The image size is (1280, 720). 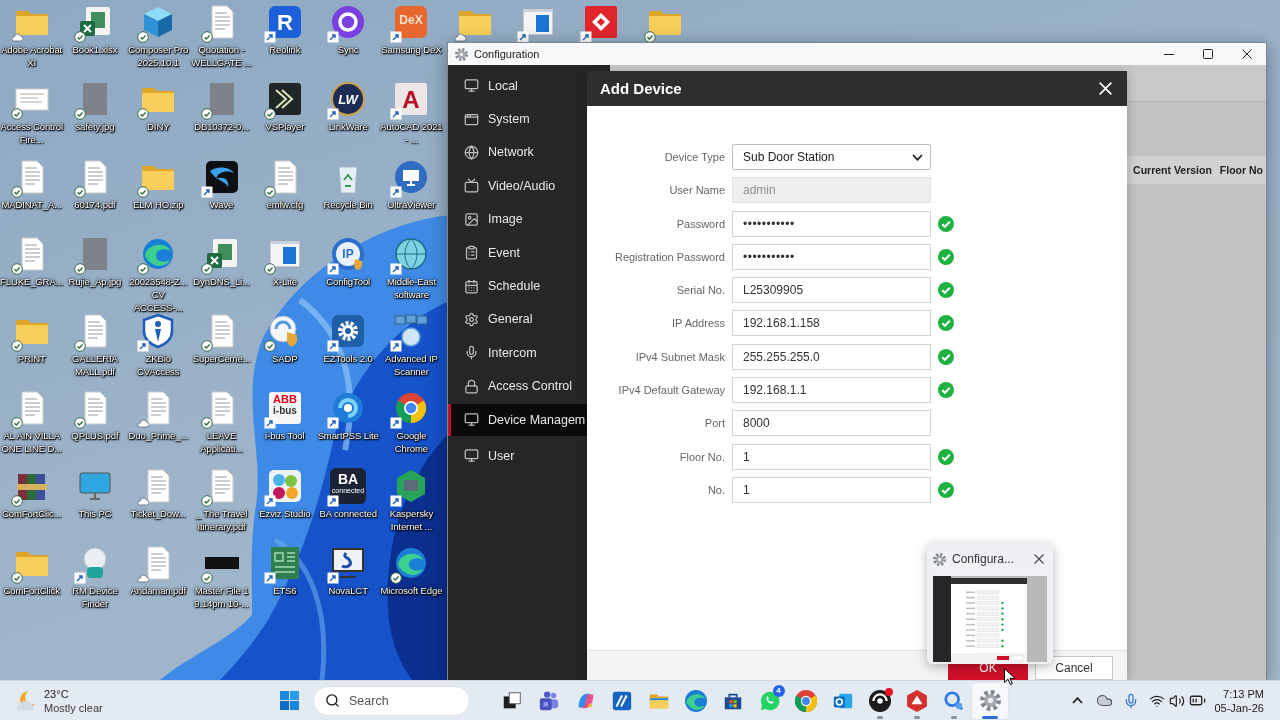 What do you see at coordinates (284, 281) in the screenshot?
I see `icon-label: X-Lite` at bounding box center [284, 281].